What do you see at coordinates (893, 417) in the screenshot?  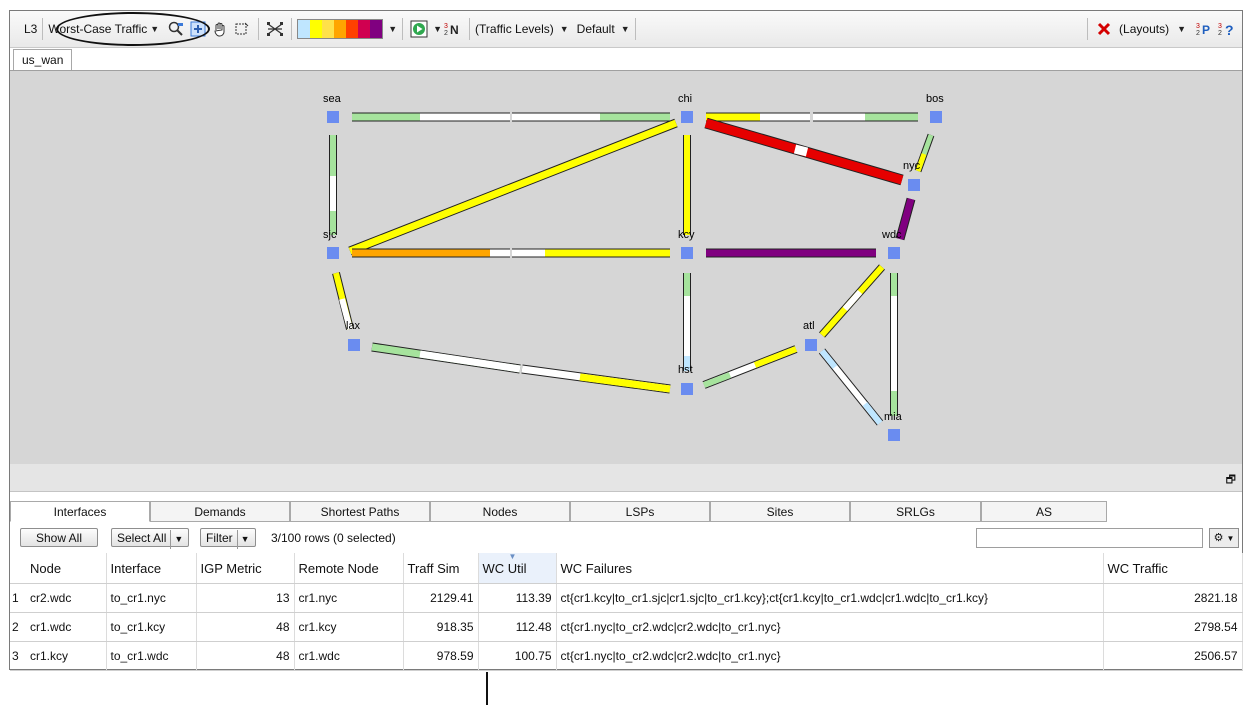 I see `node-label-mia: mia` at bounding box center [893, 417].